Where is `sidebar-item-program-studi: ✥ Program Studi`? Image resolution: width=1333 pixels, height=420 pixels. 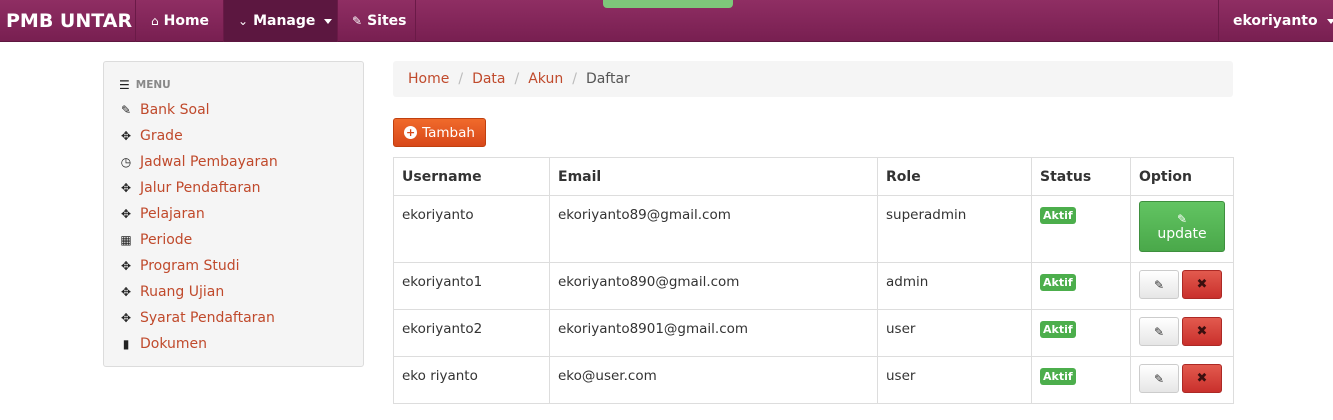 sidebar-item-program-studi: ✥ Program Studi is located at coordinates (233, 266).